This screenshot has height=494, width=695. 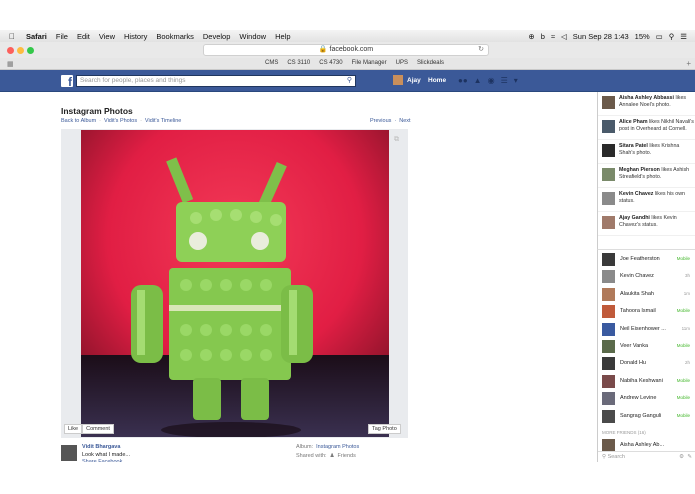 I want to click on spotlight-icon: ⚲, so click(x=672, y=36).